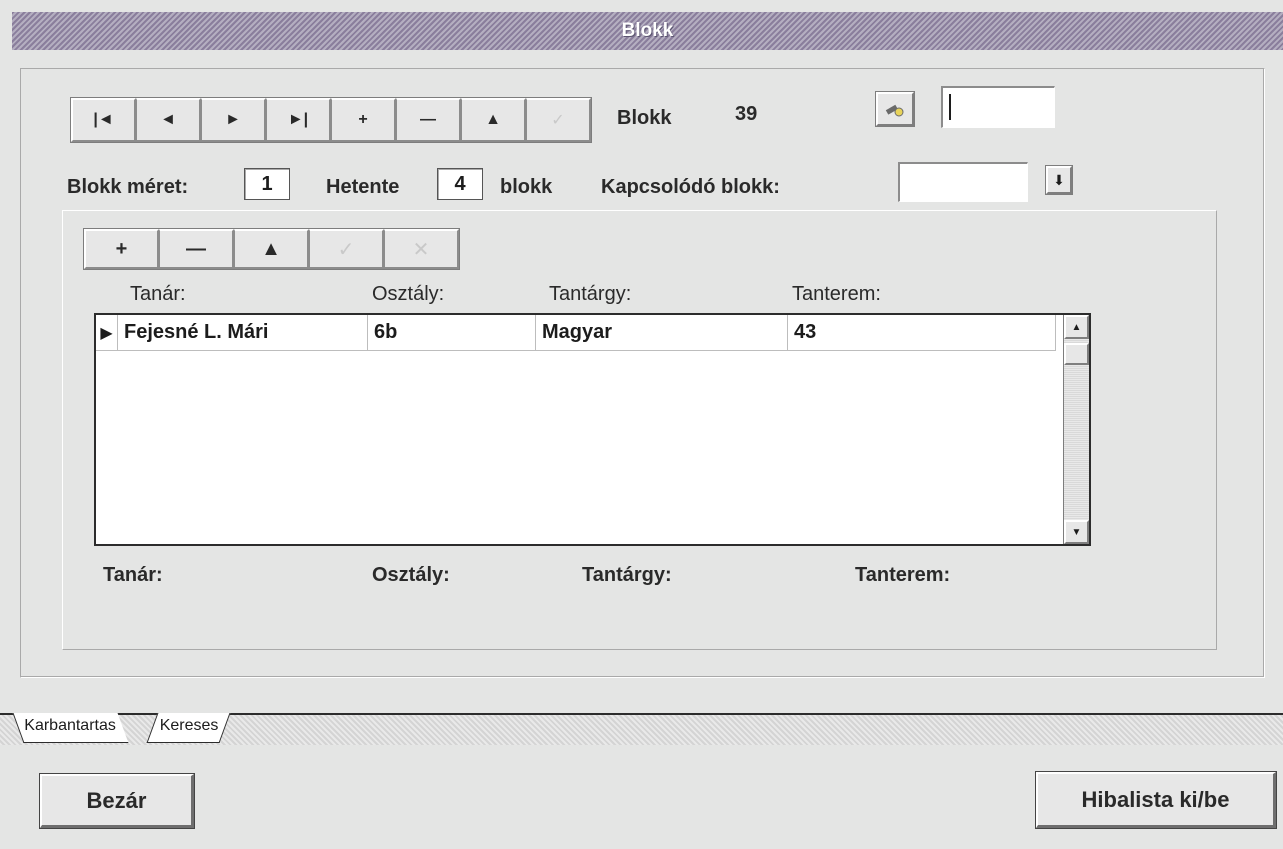 This screenshot has width=1283, height=849. I want to click on footer-class-label: Osztály:, so click(411, 575).